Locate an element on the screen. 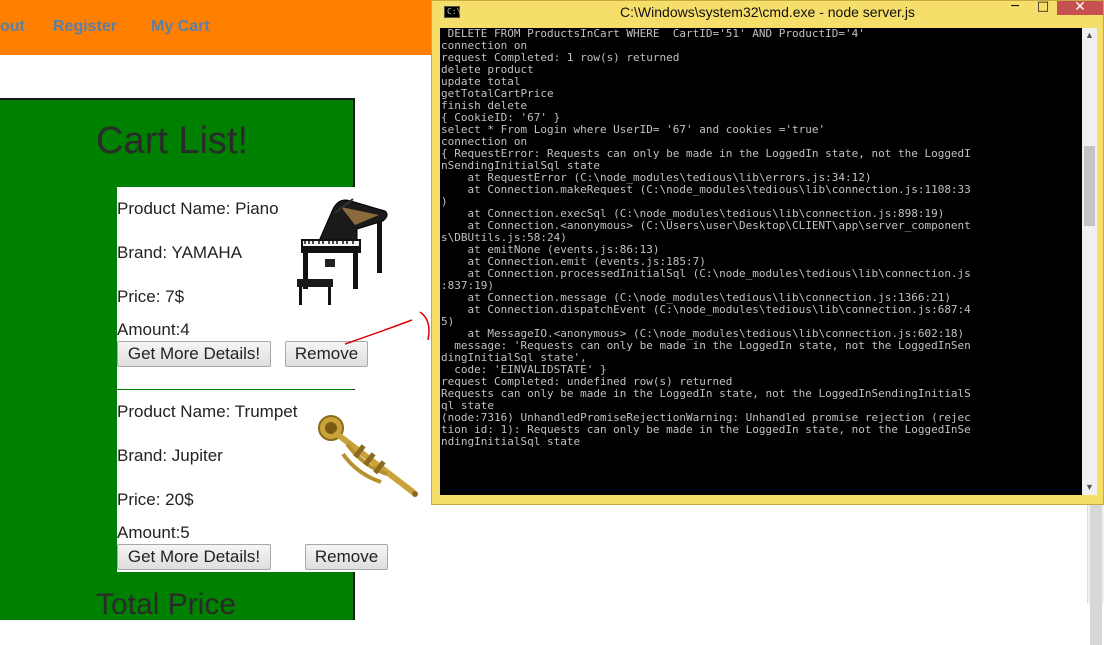 Image resolution: width=1104 pixels, height=645 pixels. grand-piano-icon is located at coordinates (342, 251).